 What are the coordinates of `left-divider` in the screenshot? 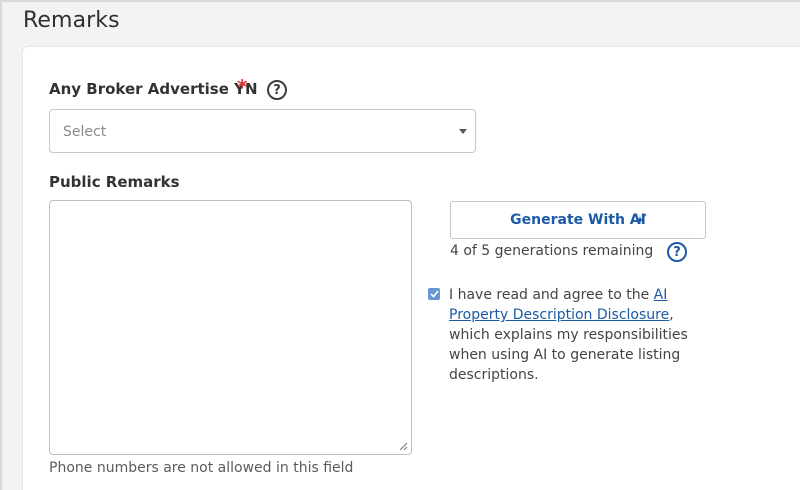 It's located at (1, 245).